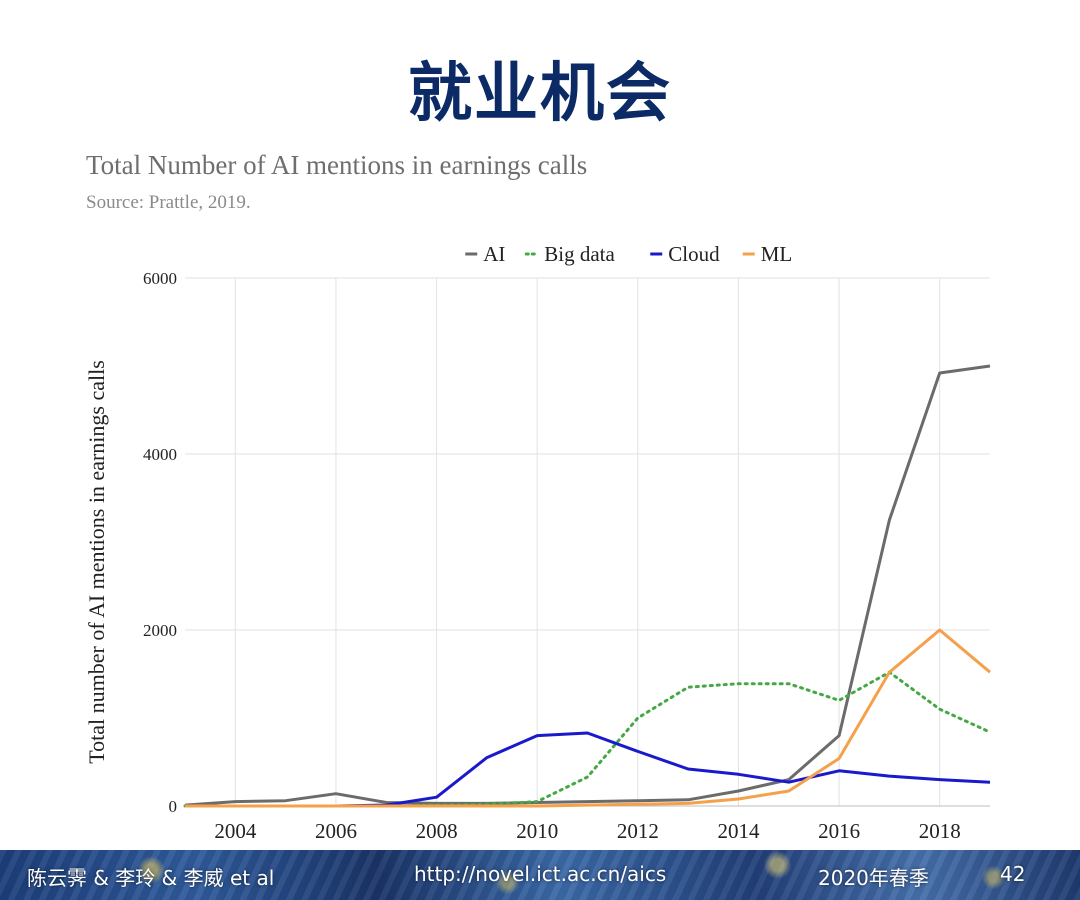 This screenshot has height=900, width=1080. What do you see at coordinates (1013, 874) in the screenshot?
I see `footer-page-number: 42` at bounding box center [1013, 874].